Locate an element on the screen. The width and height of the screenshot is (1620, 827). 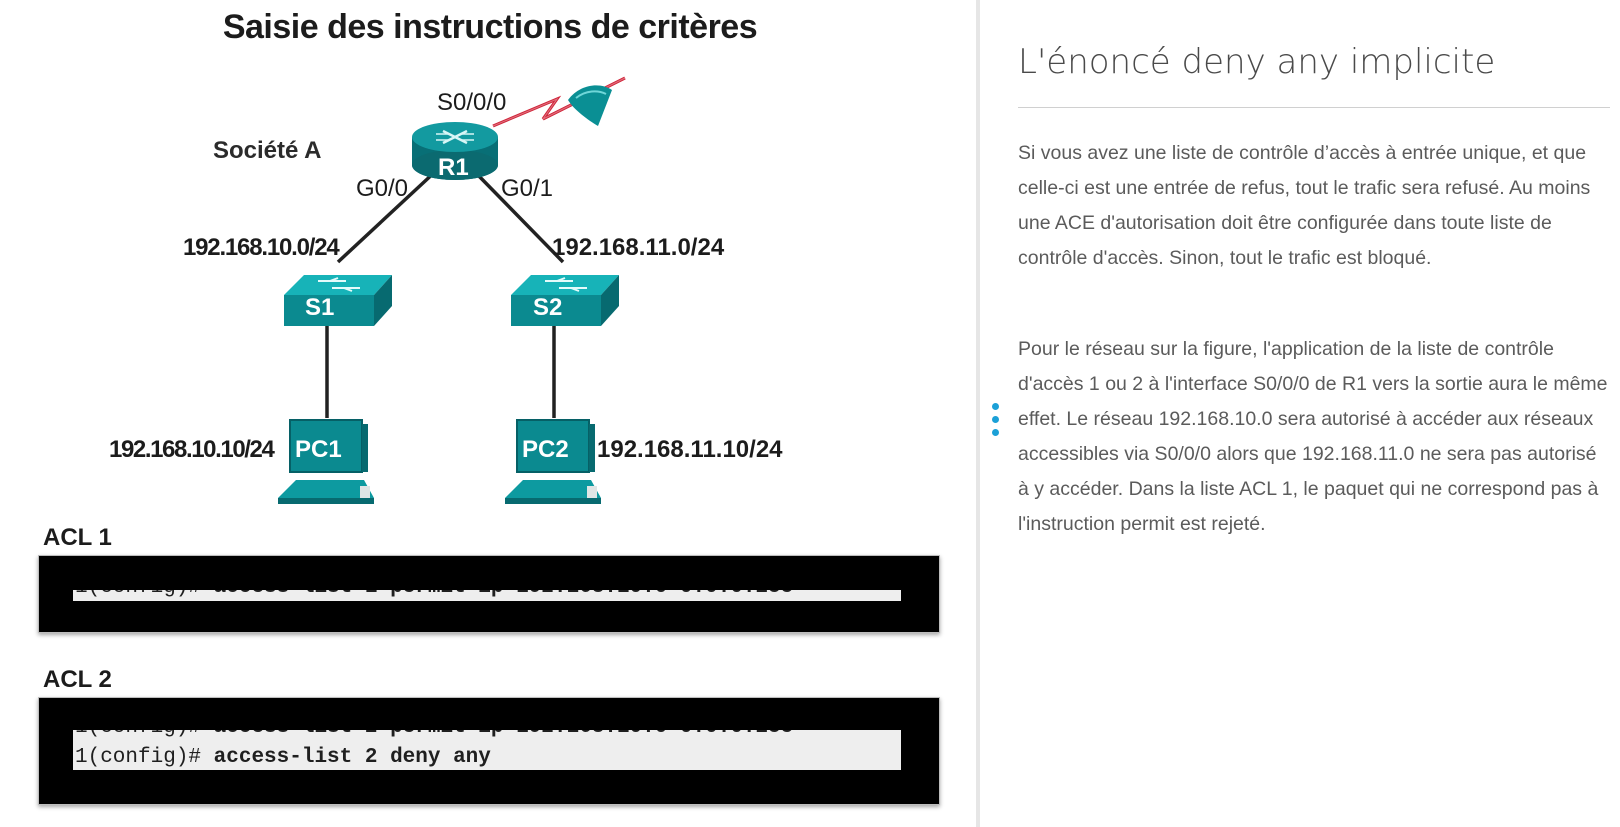
label-network-left: 192.168.10.0/24 is located at coordinates (261, 247).